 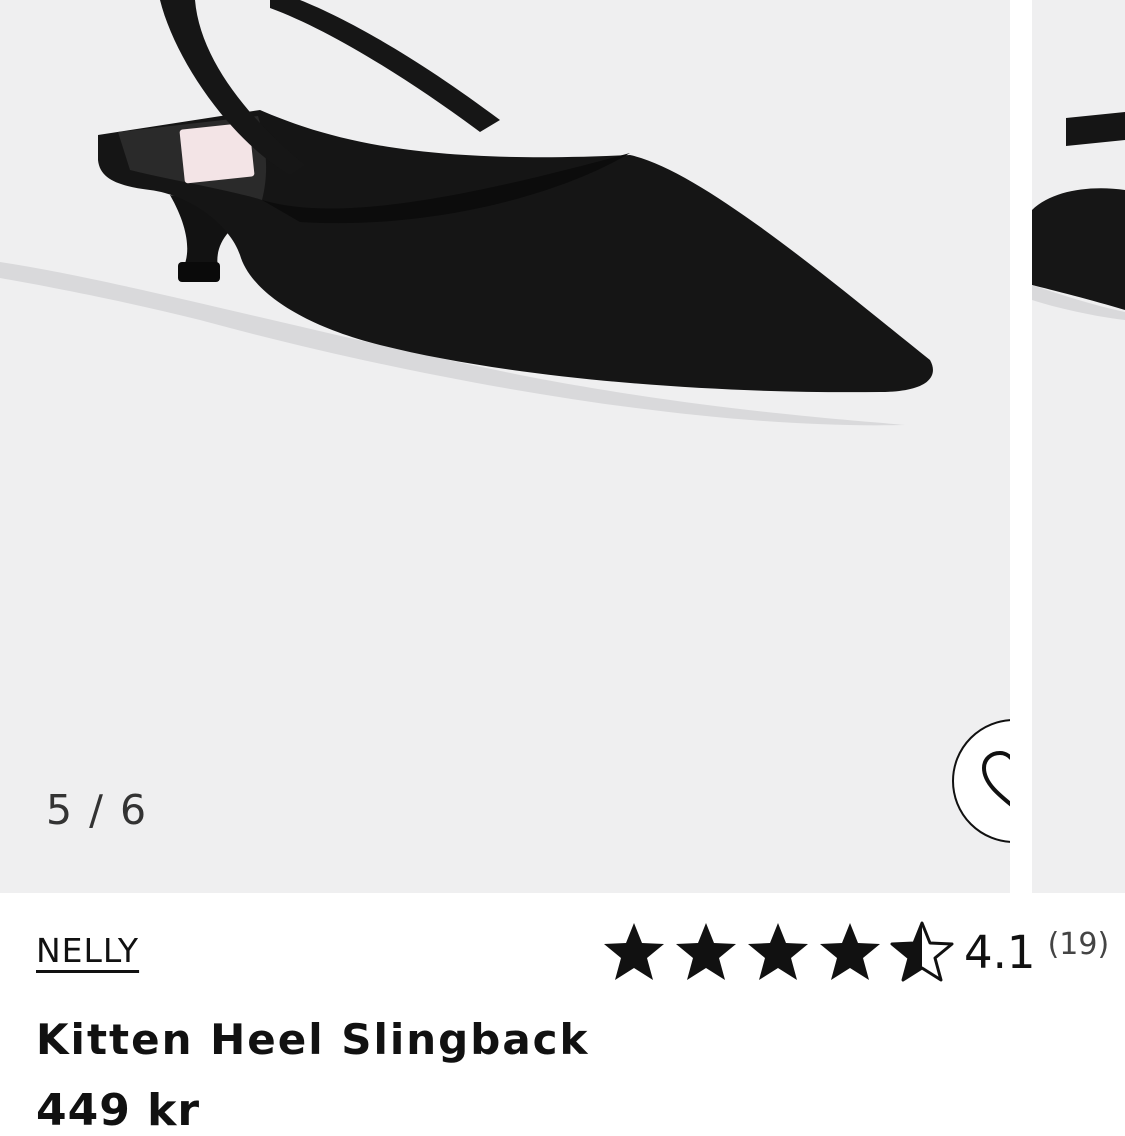 What do you see at coordinates (118, 1110) in the screenshot?
I see `product-price: 449 kr` at bounding box center [118, 1110].